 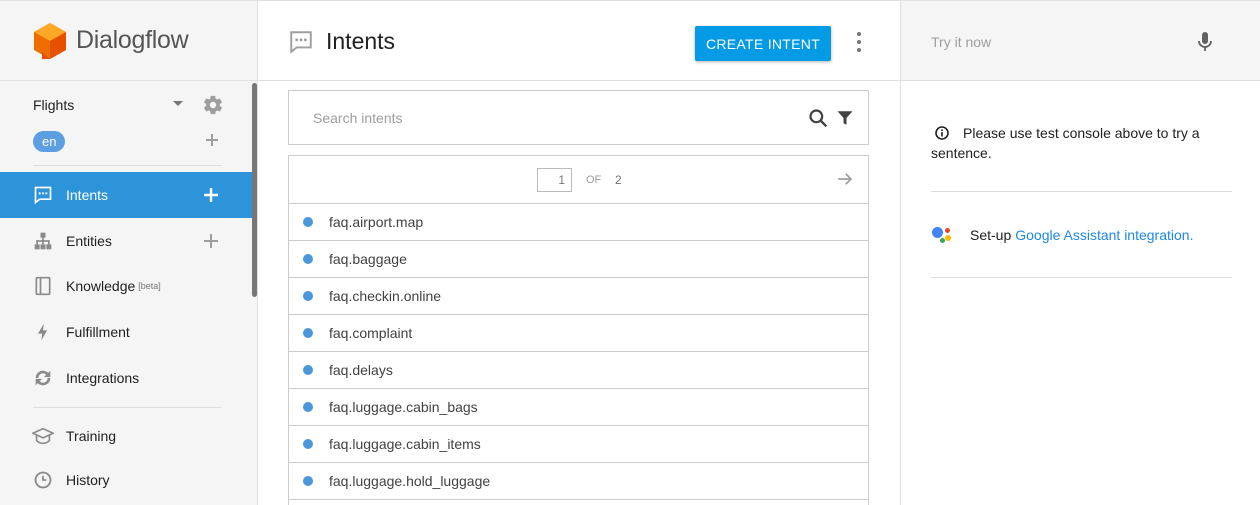 I want to click on sidebar-item-label: Entities, so click(x=89, y=241).